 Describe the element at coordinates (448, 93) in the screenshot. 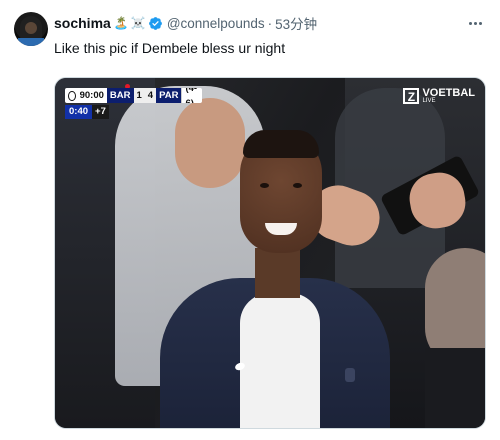

I see `broadcaster-name: VOETBAL` at that location.